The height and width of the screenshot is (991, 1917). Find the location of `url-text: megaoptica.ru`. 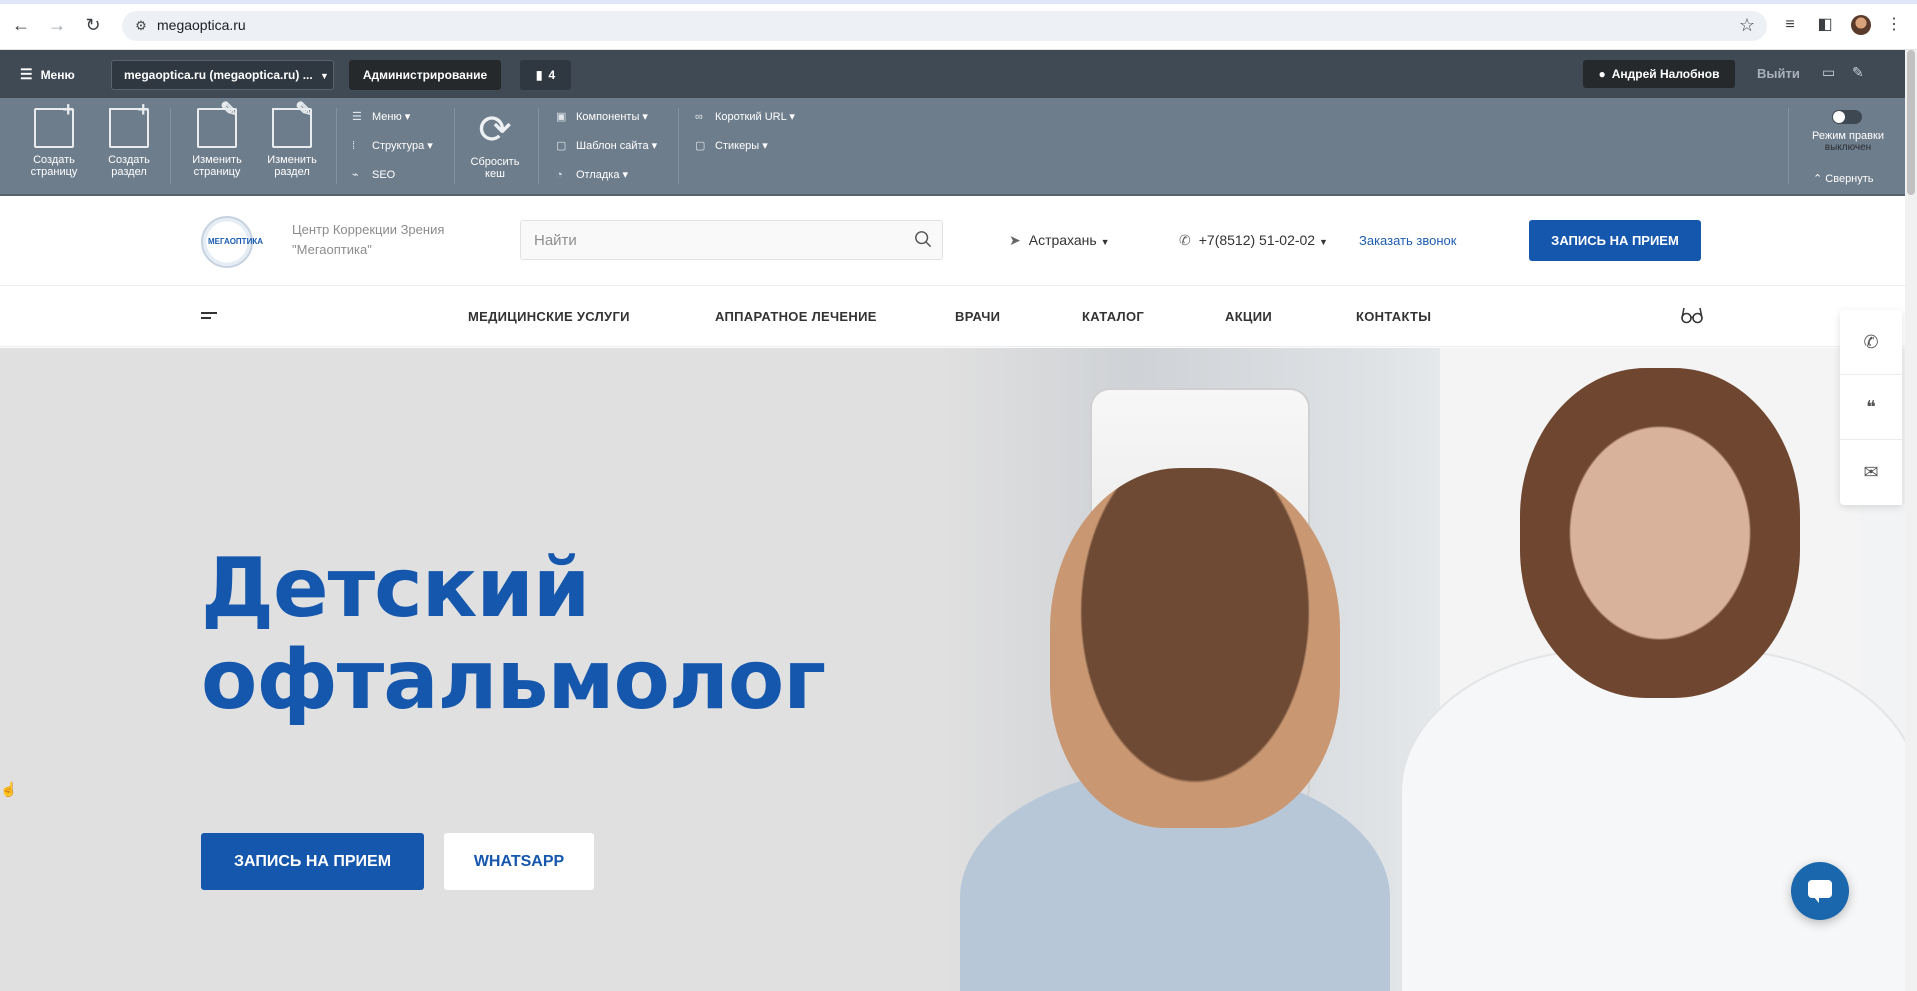

url-text: megaoptica.ru is located at coordinates (201, 25).